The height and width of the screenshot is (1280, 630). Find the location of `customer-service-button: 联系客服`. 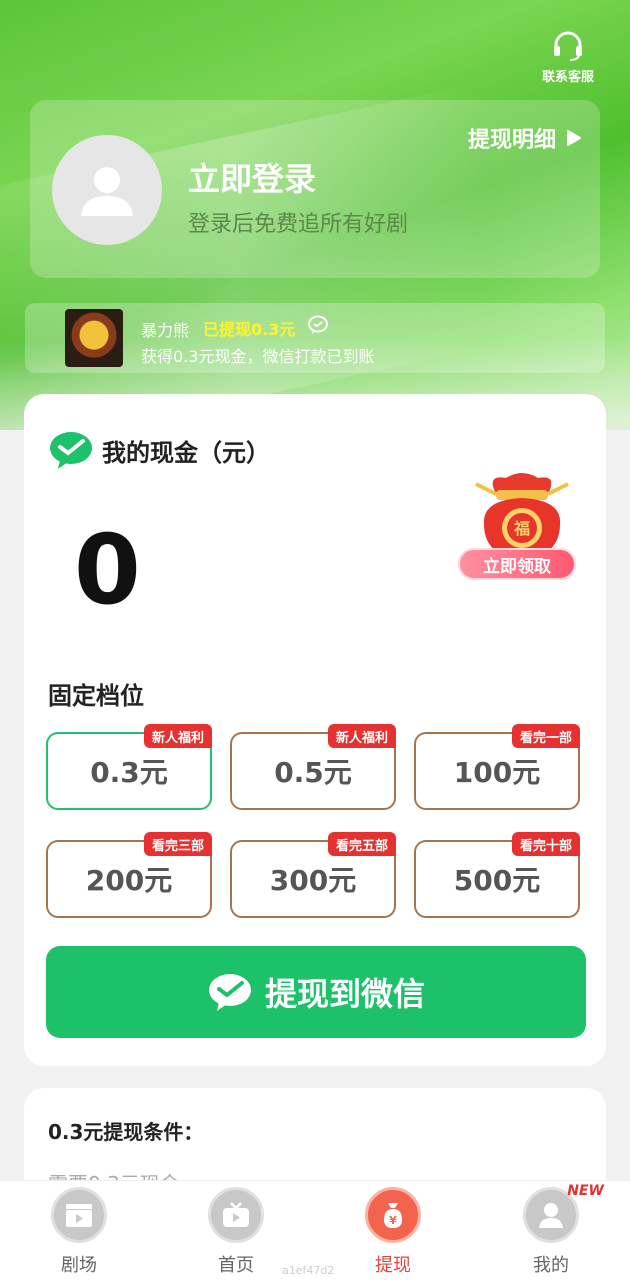

customer-service-button: 联系客服 is located at coordinates (568, 57).